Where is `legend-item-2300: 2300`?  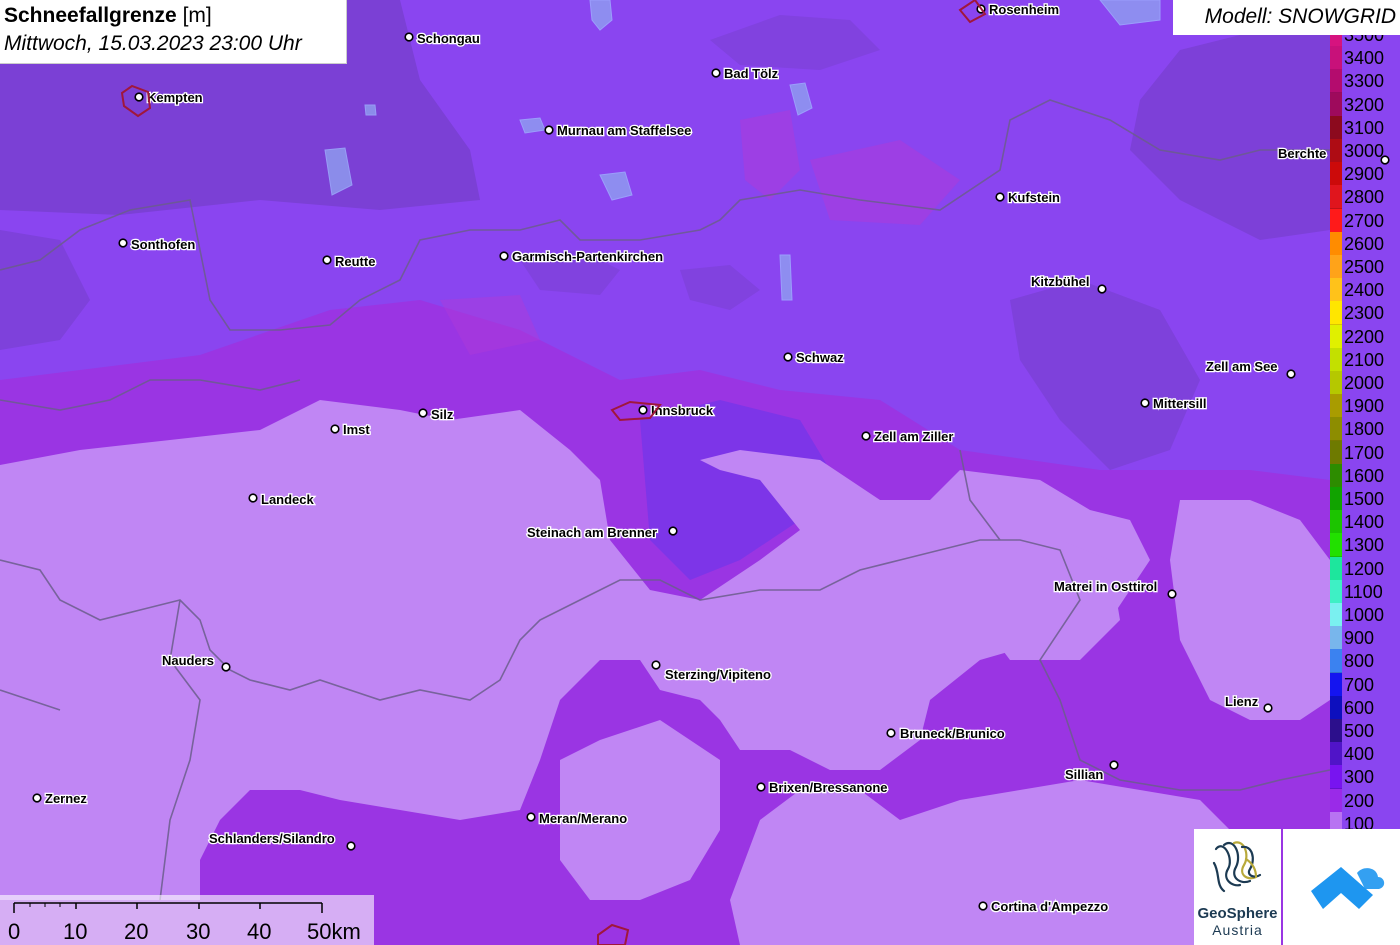
legend-item-2300: 2300 is located at coordinates (1364, 313).